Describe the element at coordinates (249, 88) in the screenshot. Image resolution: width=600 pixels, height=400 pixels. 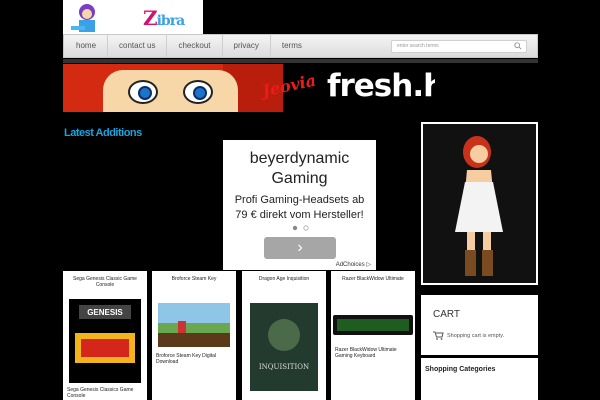
I see `header-banner: Jeovia fresh.hot` at that location.